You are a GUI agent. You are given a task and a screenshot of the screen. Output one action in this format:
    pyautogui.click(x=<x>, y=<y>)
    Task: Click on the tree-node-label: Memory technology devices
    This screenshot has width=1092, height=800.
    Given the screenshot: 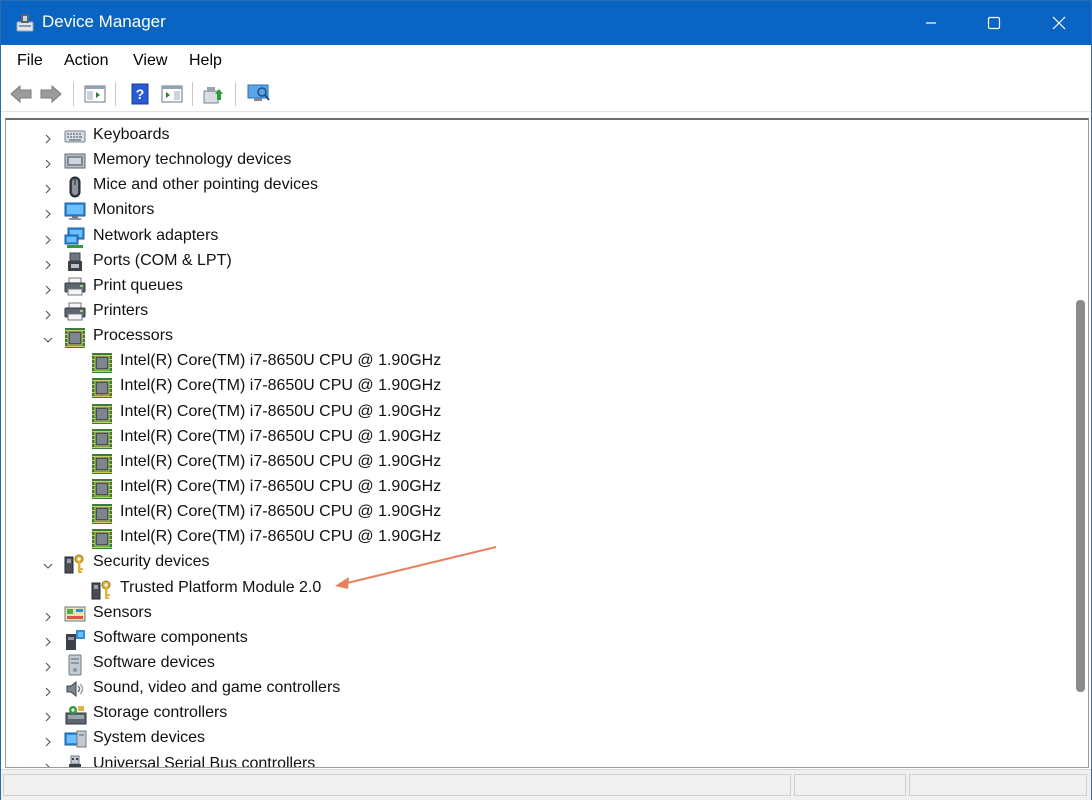 What is the action you would take?
    pyautogui.click(x=192, y=160)
    